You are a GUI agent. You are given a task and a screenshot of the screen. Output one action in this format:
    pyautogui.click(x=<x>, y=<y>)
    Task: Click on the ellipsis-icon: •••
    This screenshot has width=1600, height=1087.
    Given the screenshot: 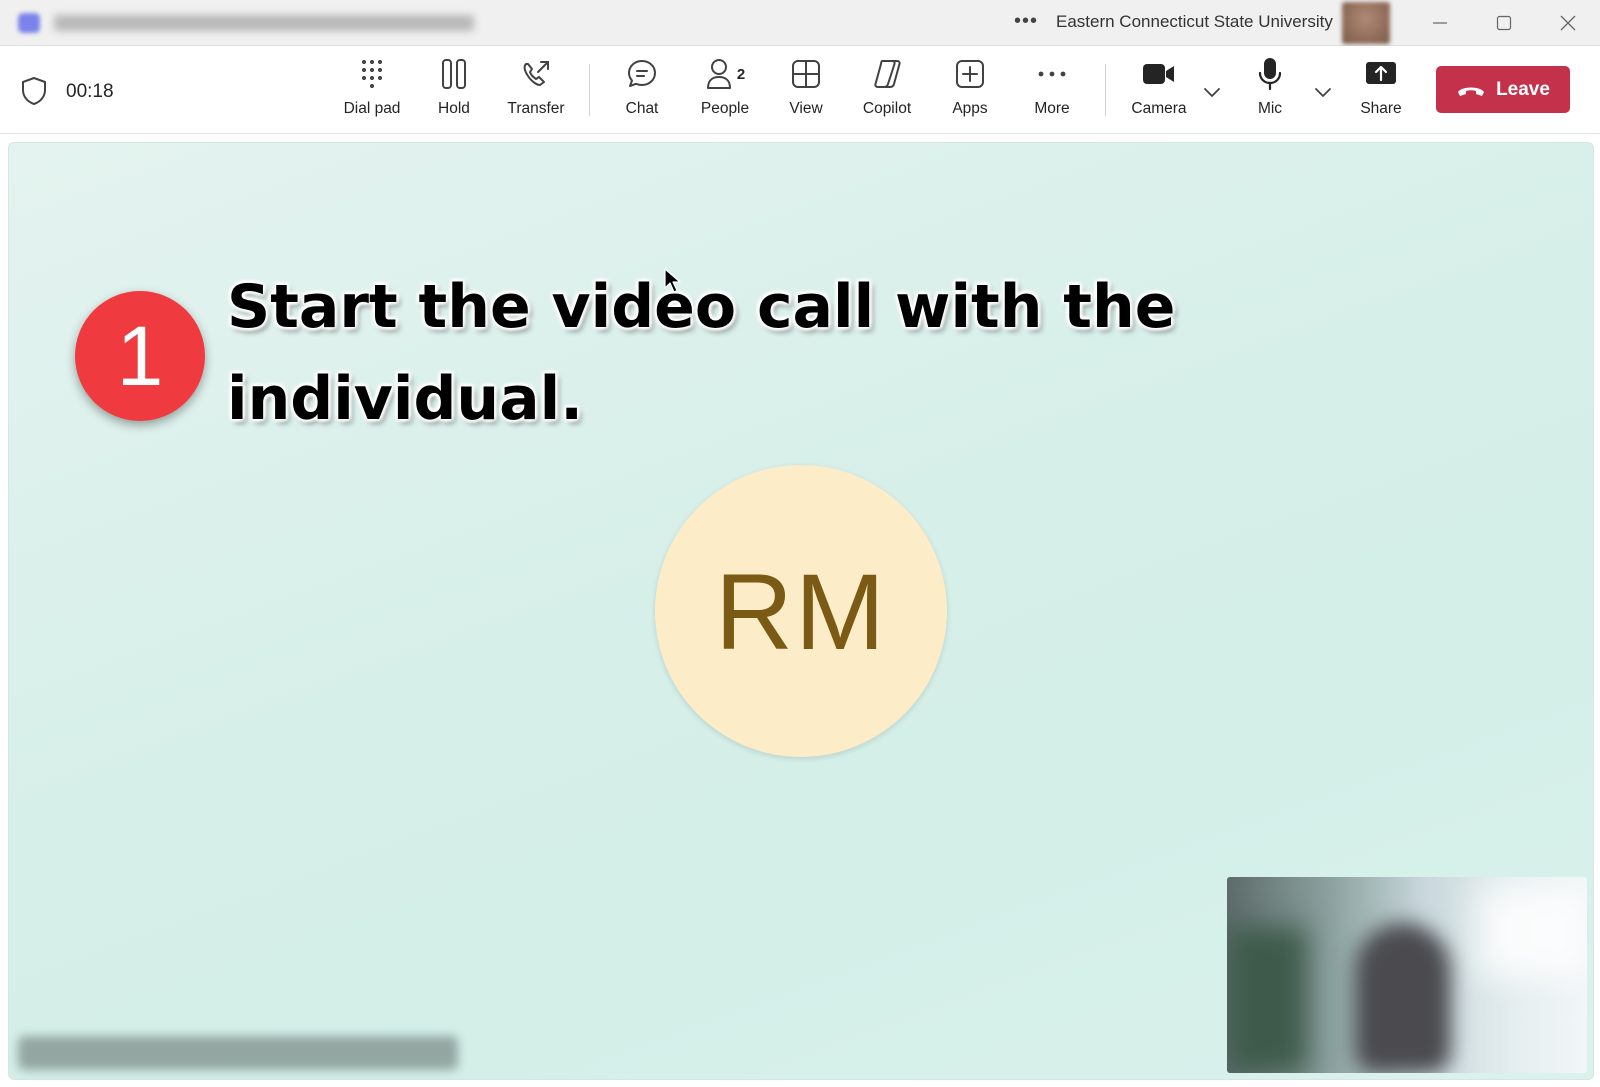 What is the action you would take?
    pyautogui.click(x=1026, y=21)
    